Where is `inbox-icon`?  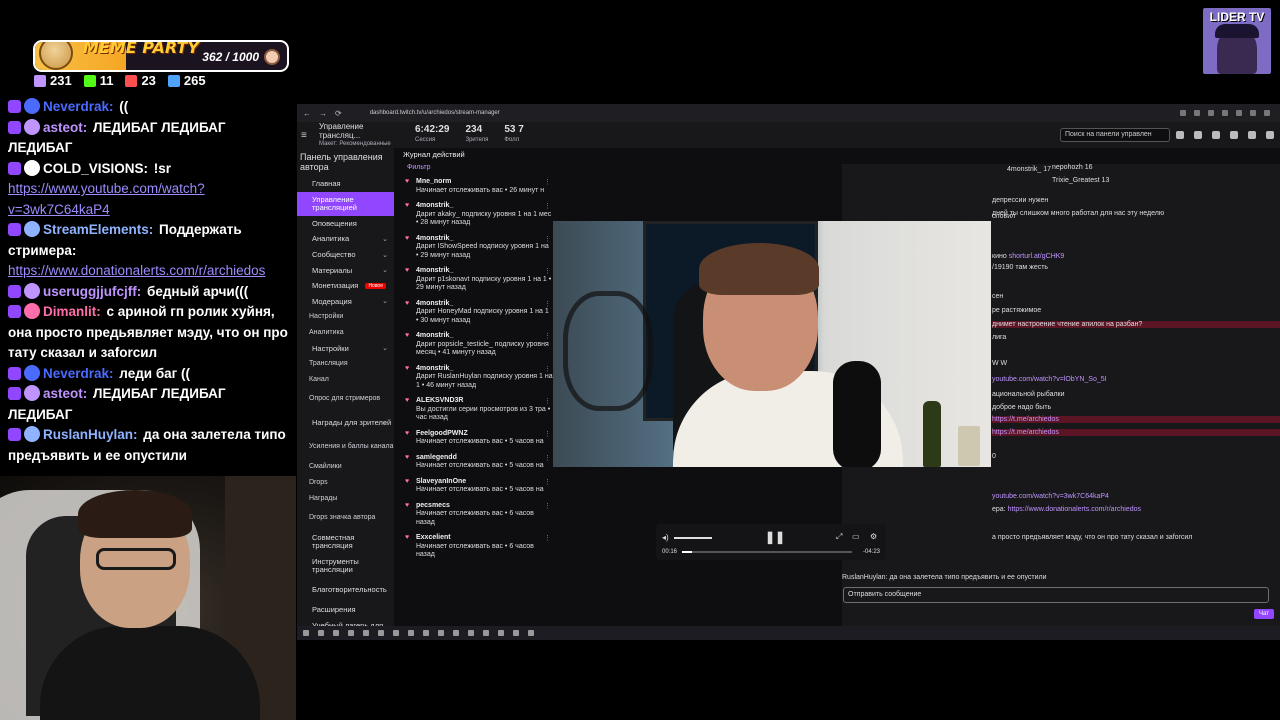 inbox-icon is located at coordinates (1252, 135).